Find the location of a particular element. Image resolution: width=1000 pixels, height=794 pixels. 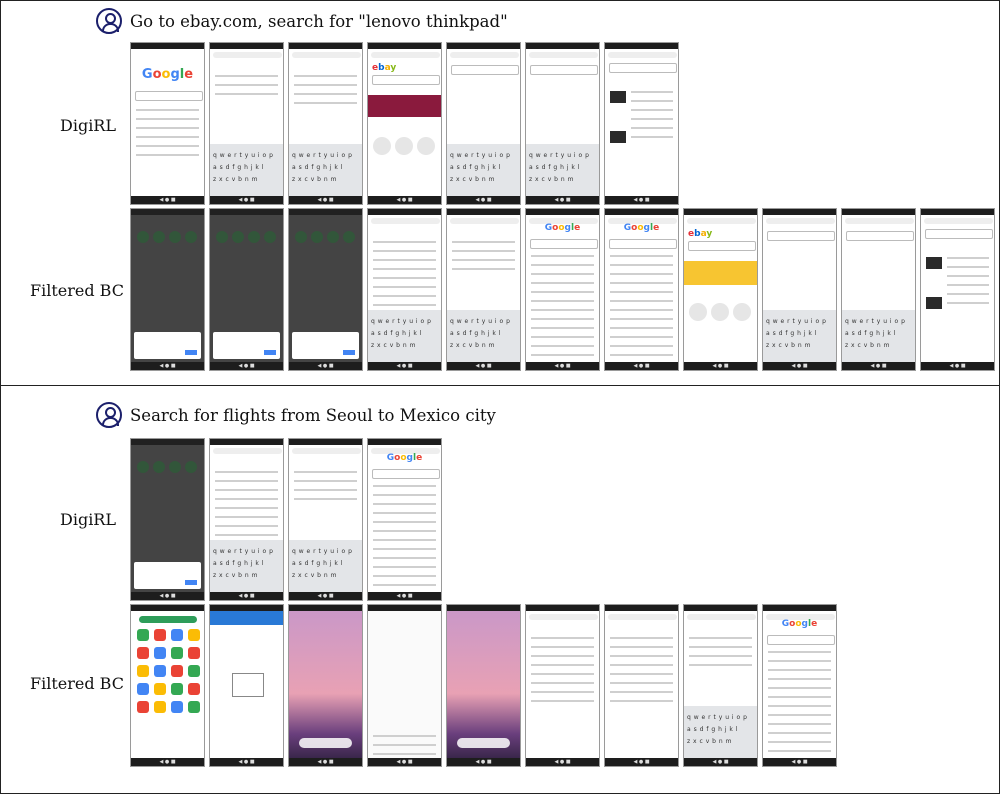

screenshot-google-home: Google is located at coordinates (167, 123).